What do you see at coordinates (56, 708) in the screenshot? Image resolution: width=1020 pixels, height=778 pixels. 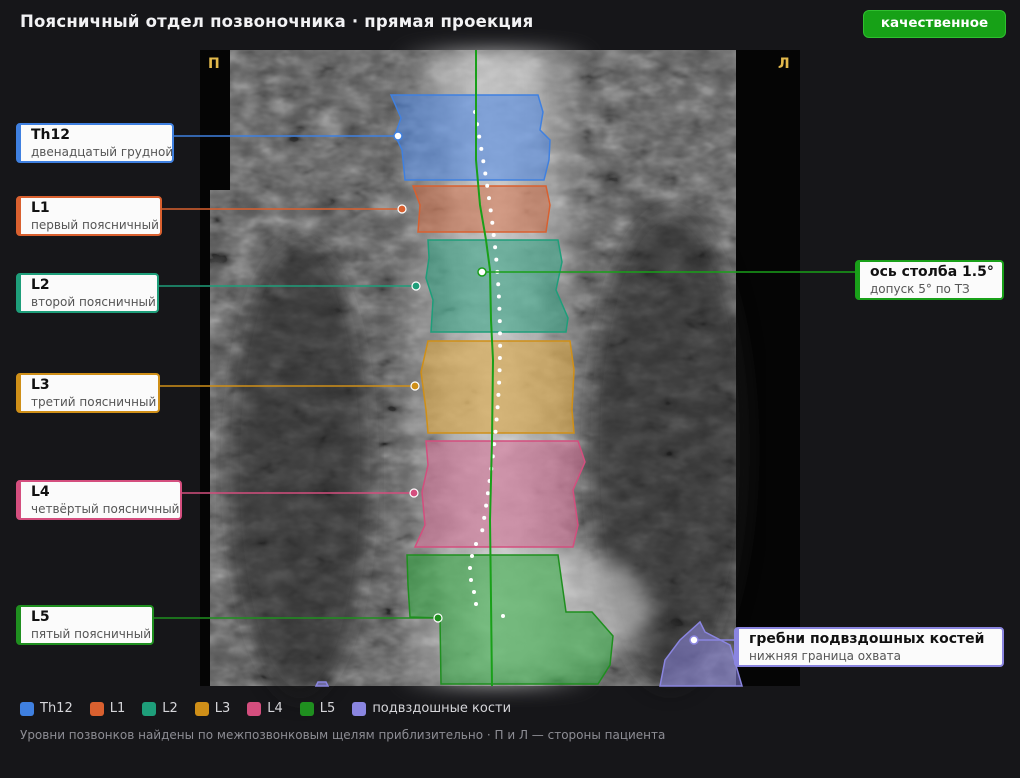 I see `legend-label: Th12` at bounding box center [56, 708].